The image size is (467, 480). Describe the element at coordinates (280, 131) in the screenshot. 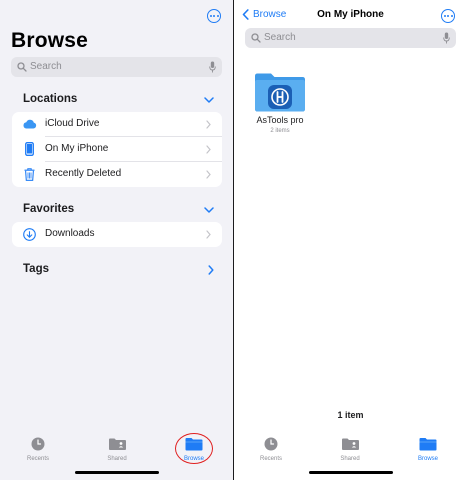

I see `folder-item-count: 2 items` at that location.